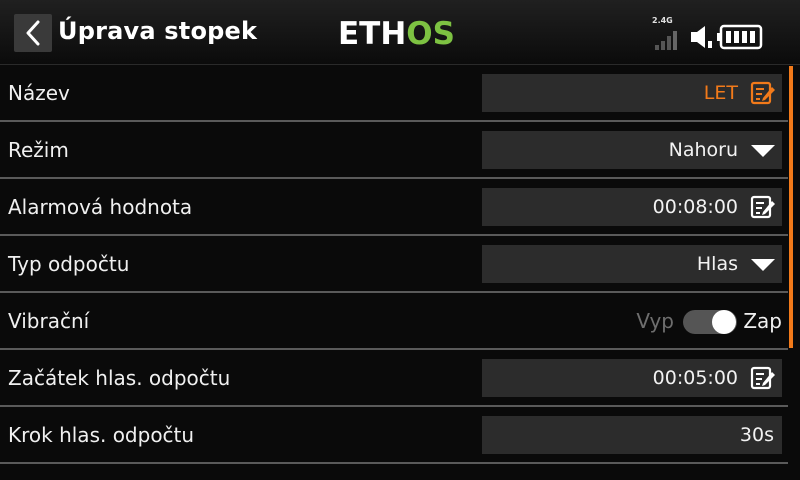 This screenshot has height=480, width=800. Describe the element at coordinates (724, 322) in the screenshot. I see `toggle-knob` at that location.